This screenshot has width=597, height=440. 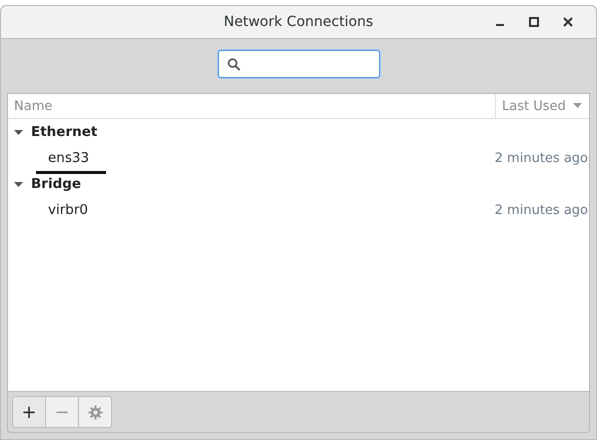 What do you see at coordinates (299, 64) in the screenshot?
I see `search-field` at bounding box center [299, 64].